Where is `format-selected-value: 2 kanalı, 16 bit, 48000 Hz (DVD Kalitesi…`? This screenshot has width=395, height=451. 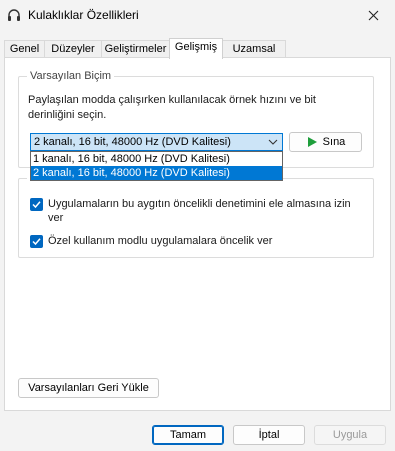 format-selected-value: 2 kanalı, 16 bit, 48000 Hz (DVD Kalitesi… is located at coordinates (132, 142).